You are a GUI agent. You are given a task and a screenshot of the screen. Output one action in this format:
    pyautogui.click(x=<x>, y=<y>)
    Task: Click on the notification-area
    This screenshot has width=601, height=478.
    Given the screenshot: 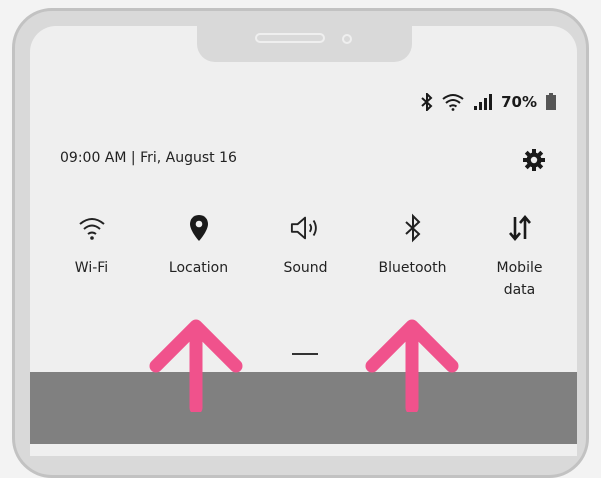 What is the action you would take?
    pyautogui.click(x=303, y=408)
    